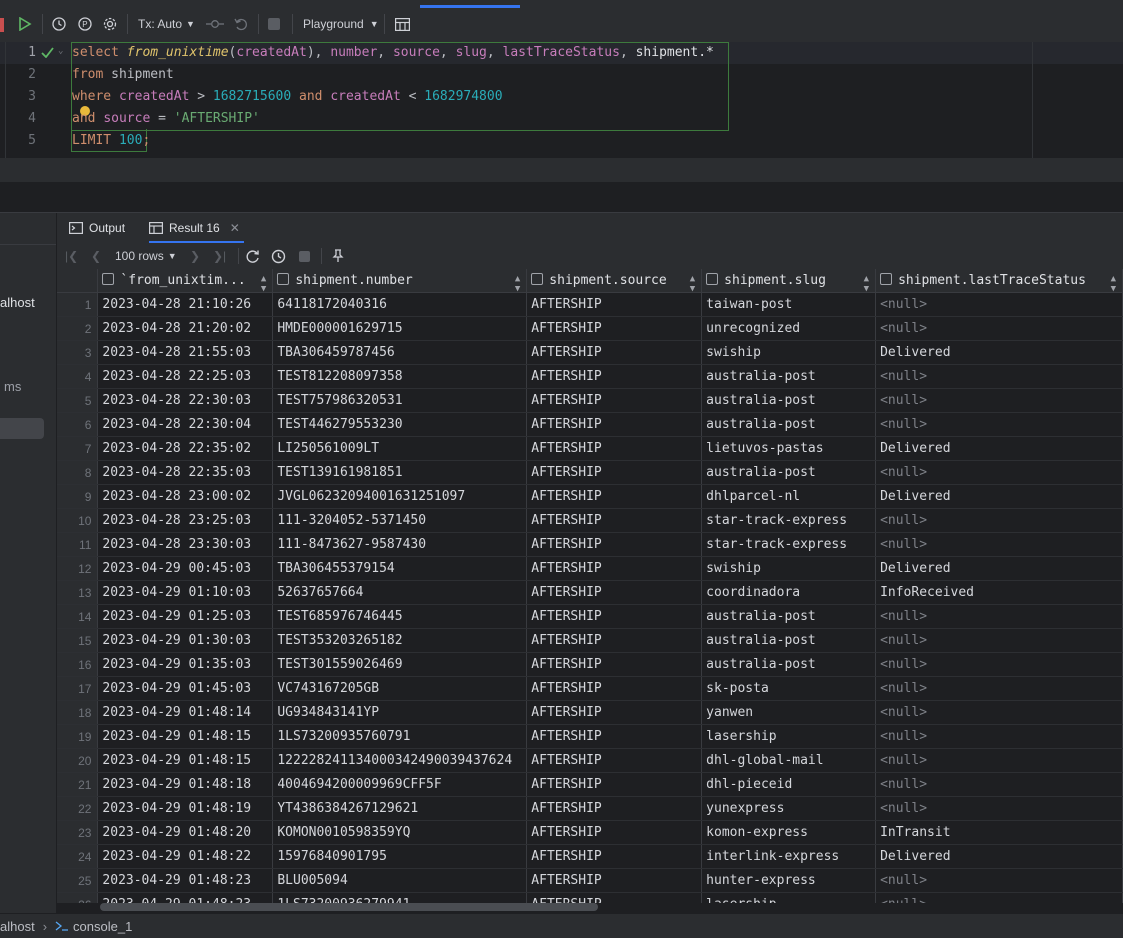 This screenshot has width=1123, height=938. Describe the element at coordinates (400, 448) in the screenshot. I see `table-cell: LI250561009LT` at that location.